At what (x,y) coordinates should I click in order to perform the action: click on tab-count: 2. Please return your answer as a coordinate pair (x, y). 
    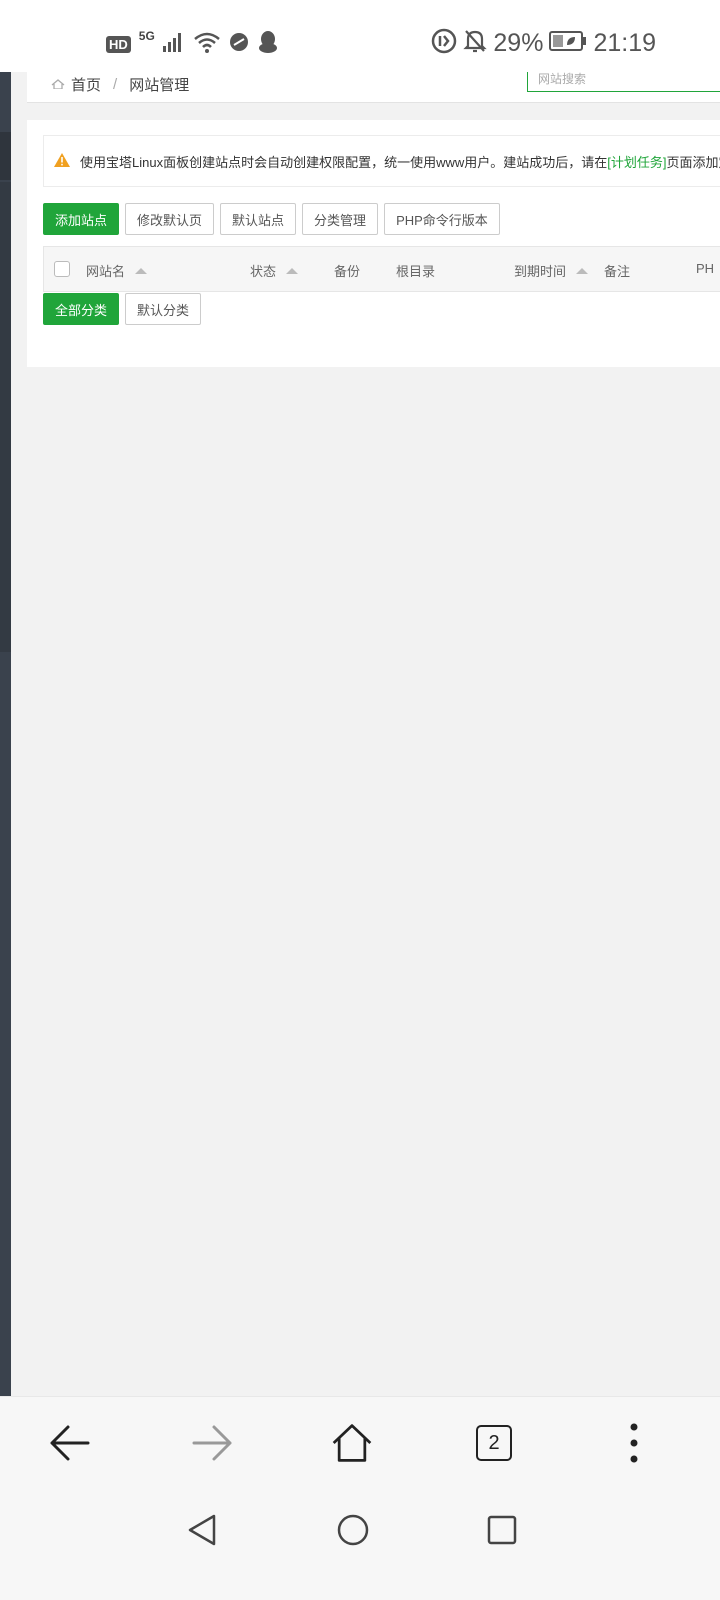
    Looking at the image, I should click on (494, 1443).